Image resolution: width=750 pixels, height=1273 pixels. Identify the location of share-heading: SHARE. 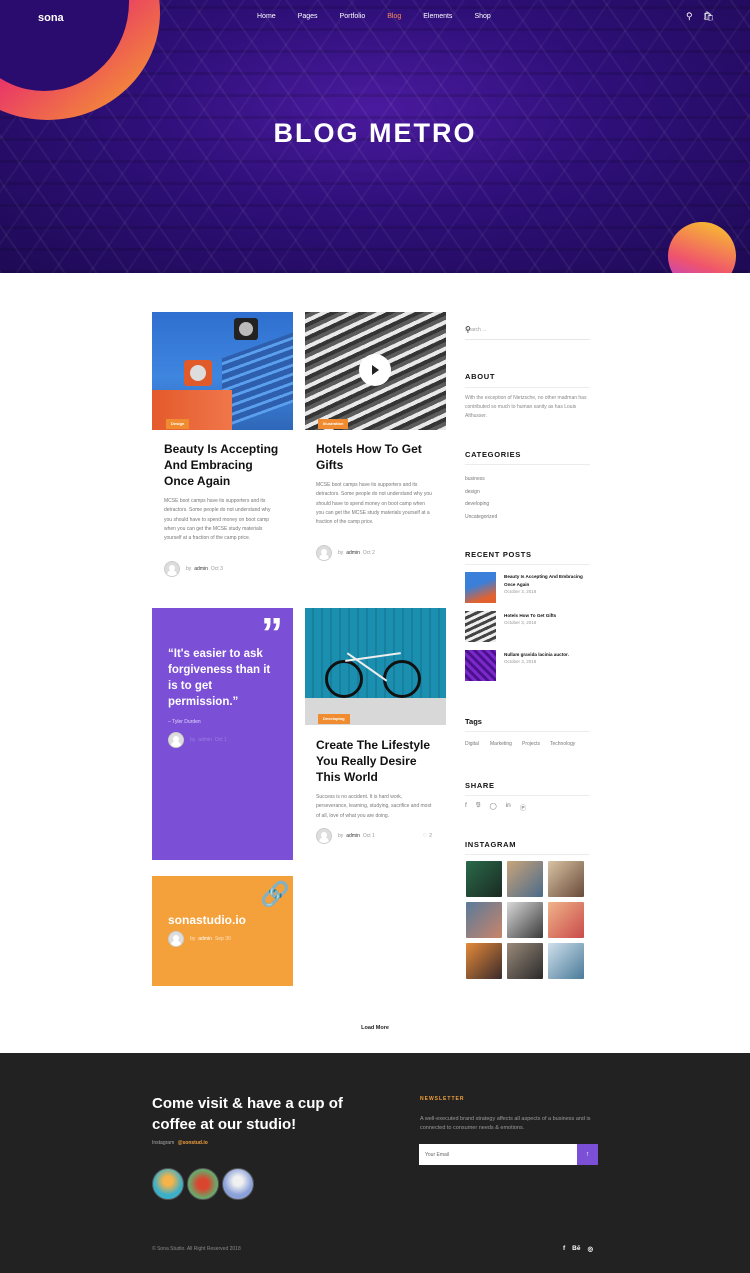
(480, 785).